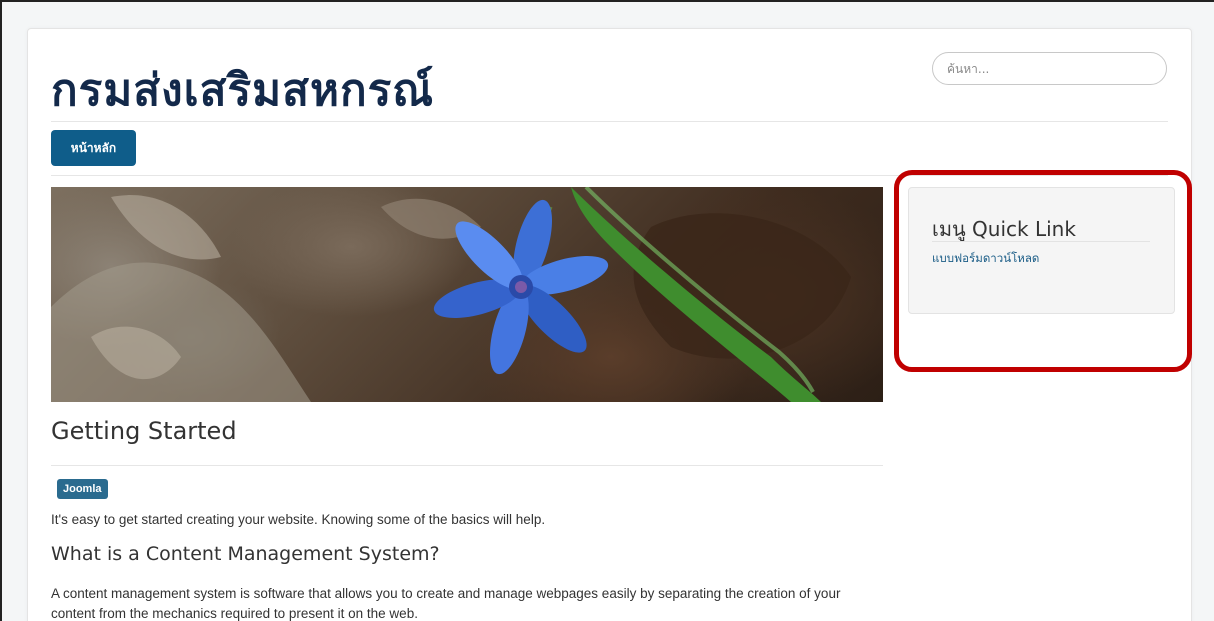  Describe the element at coordinates (609, 175) in the screenshot. I see `nav-divider` at that location.